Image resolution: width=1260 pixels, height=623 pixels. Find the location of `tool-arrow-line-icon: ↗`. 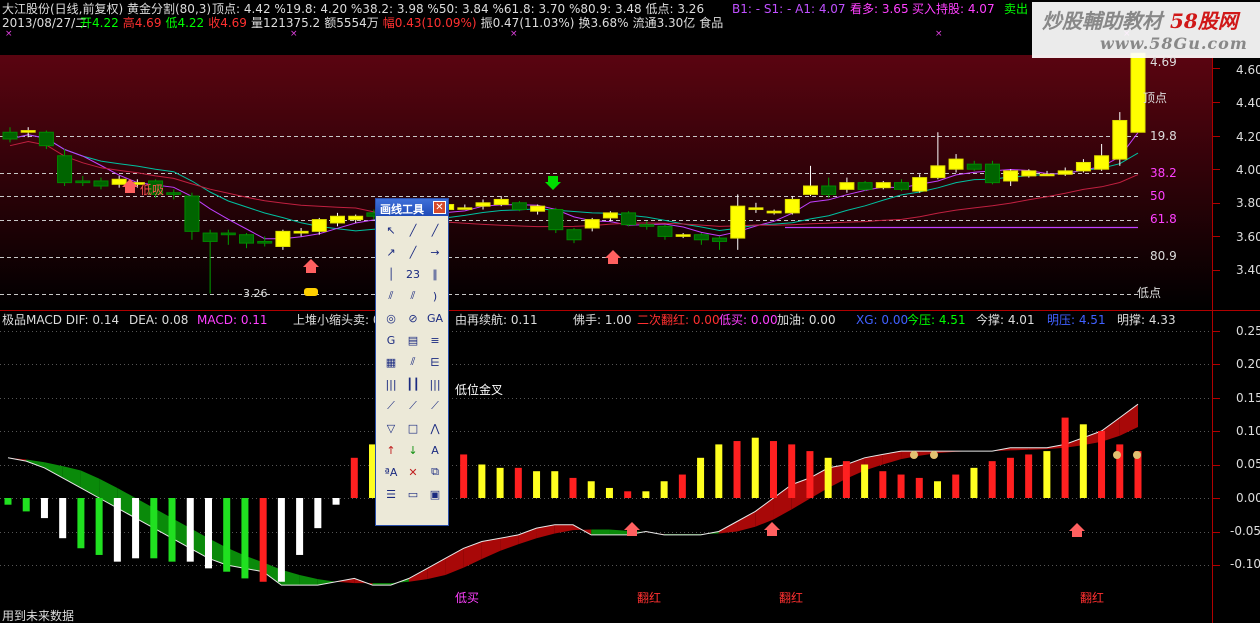

tool-arrow-line-icon: ↗ is located at coordinates (391, 252).